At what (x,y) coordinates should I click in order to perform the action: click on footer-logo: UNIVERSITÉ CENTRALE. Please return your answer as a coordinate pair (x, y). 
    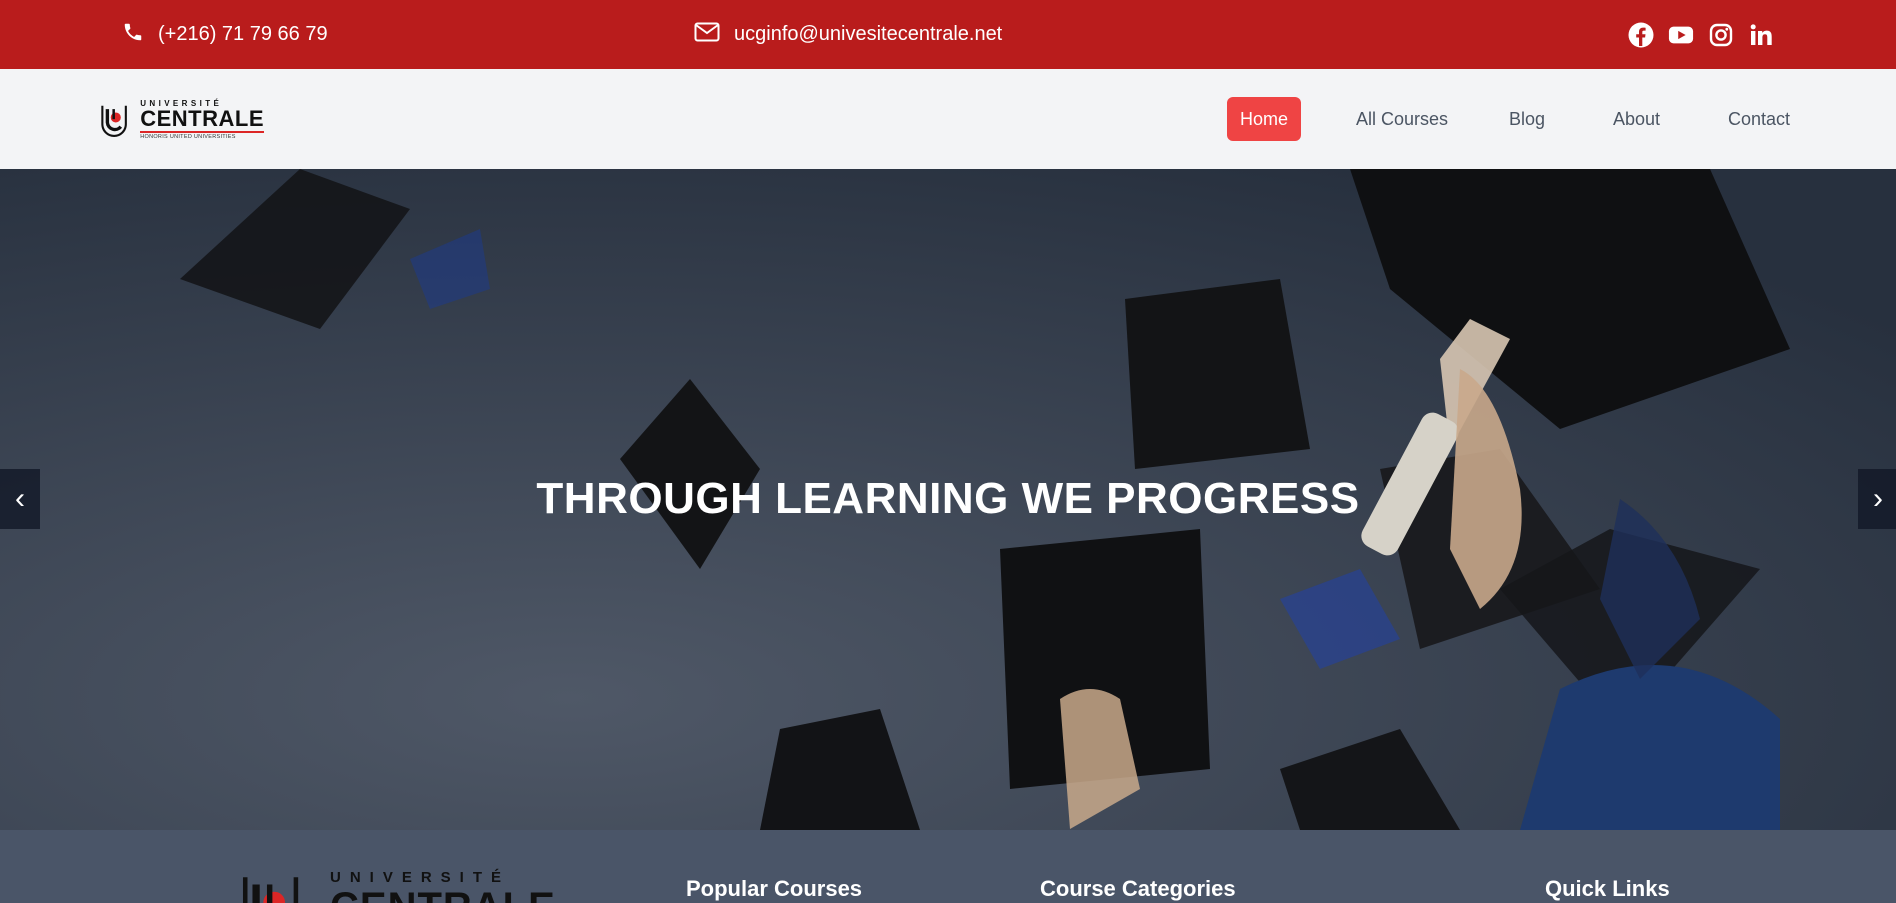
    Looking at the image, I should click on (397, 886).